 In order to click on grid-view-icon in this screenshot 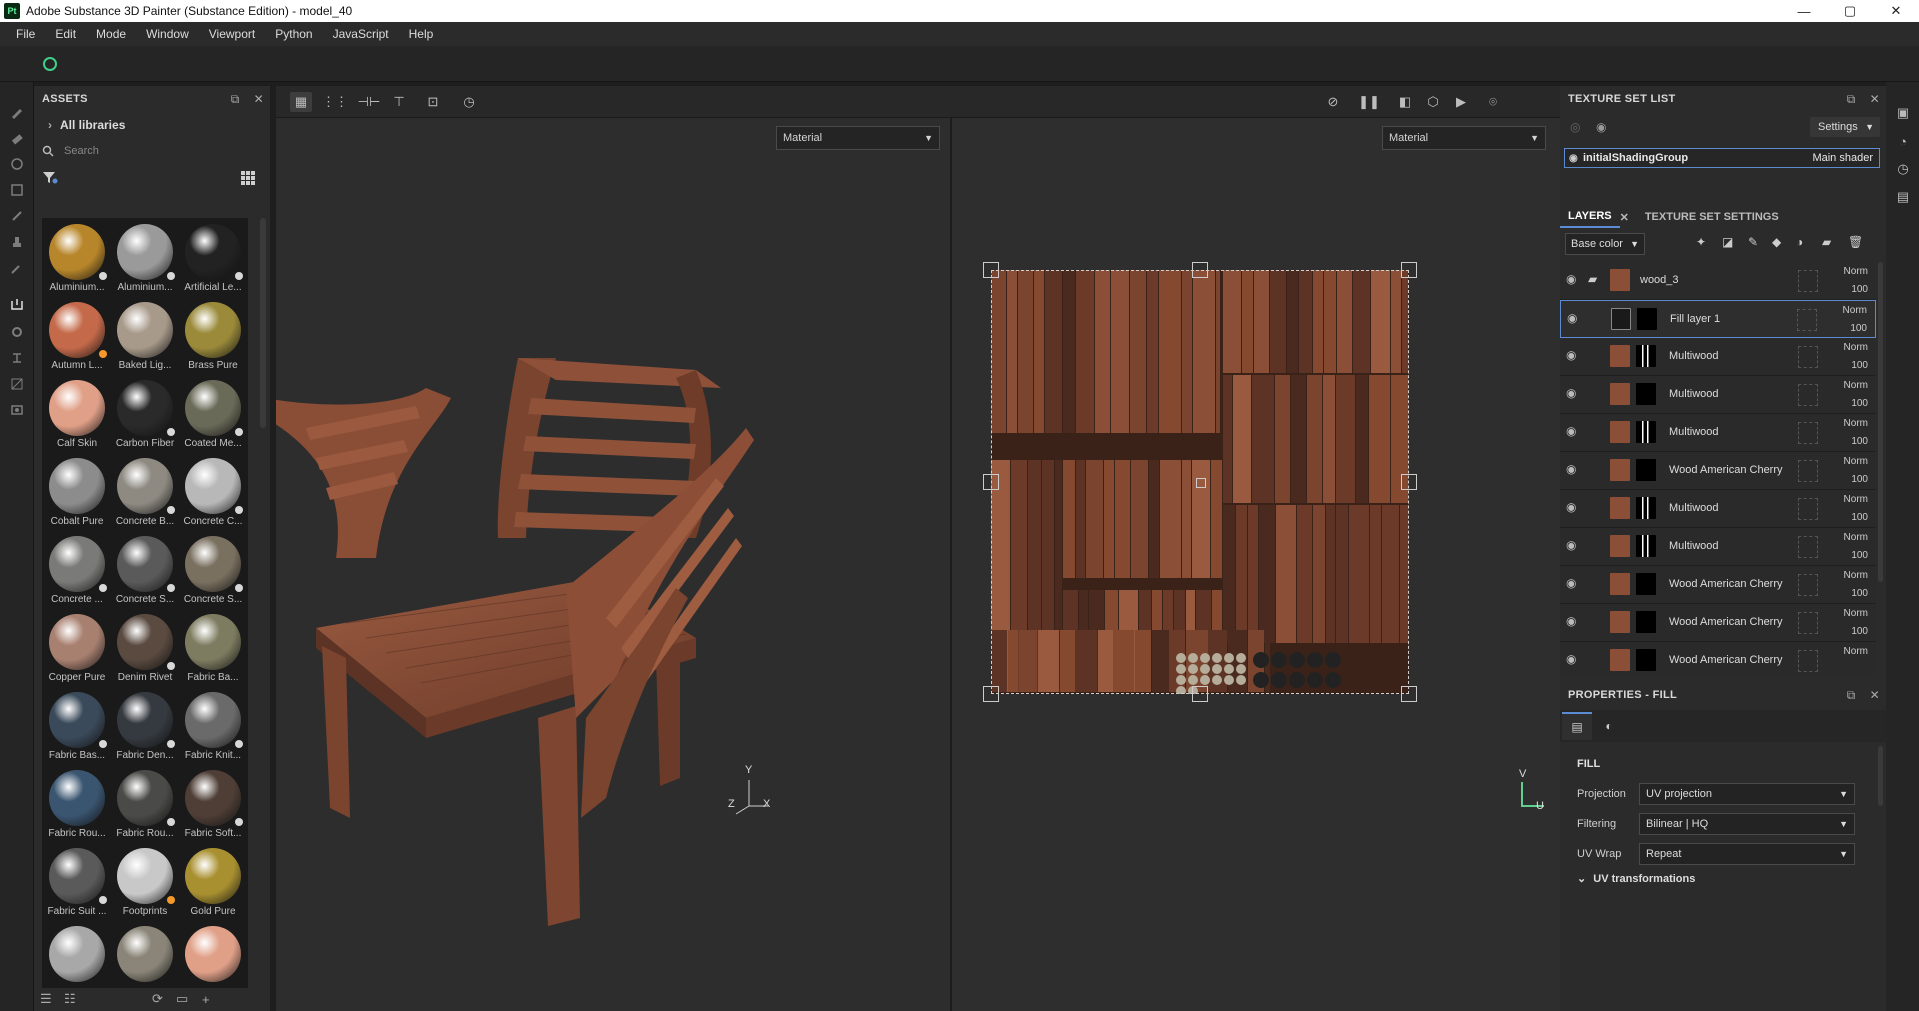, I will do `click(248, 178)`.